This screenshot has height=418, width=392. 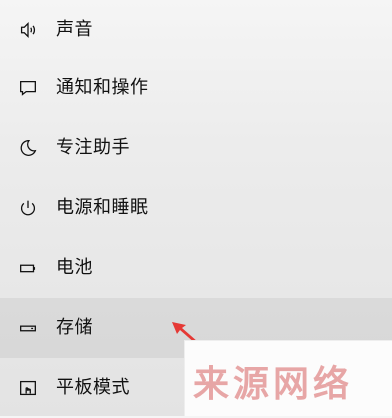 What do you see at coordinates (28, 148) in the screenshot?
I see `moon-icon` at bounding box center [28, 148].